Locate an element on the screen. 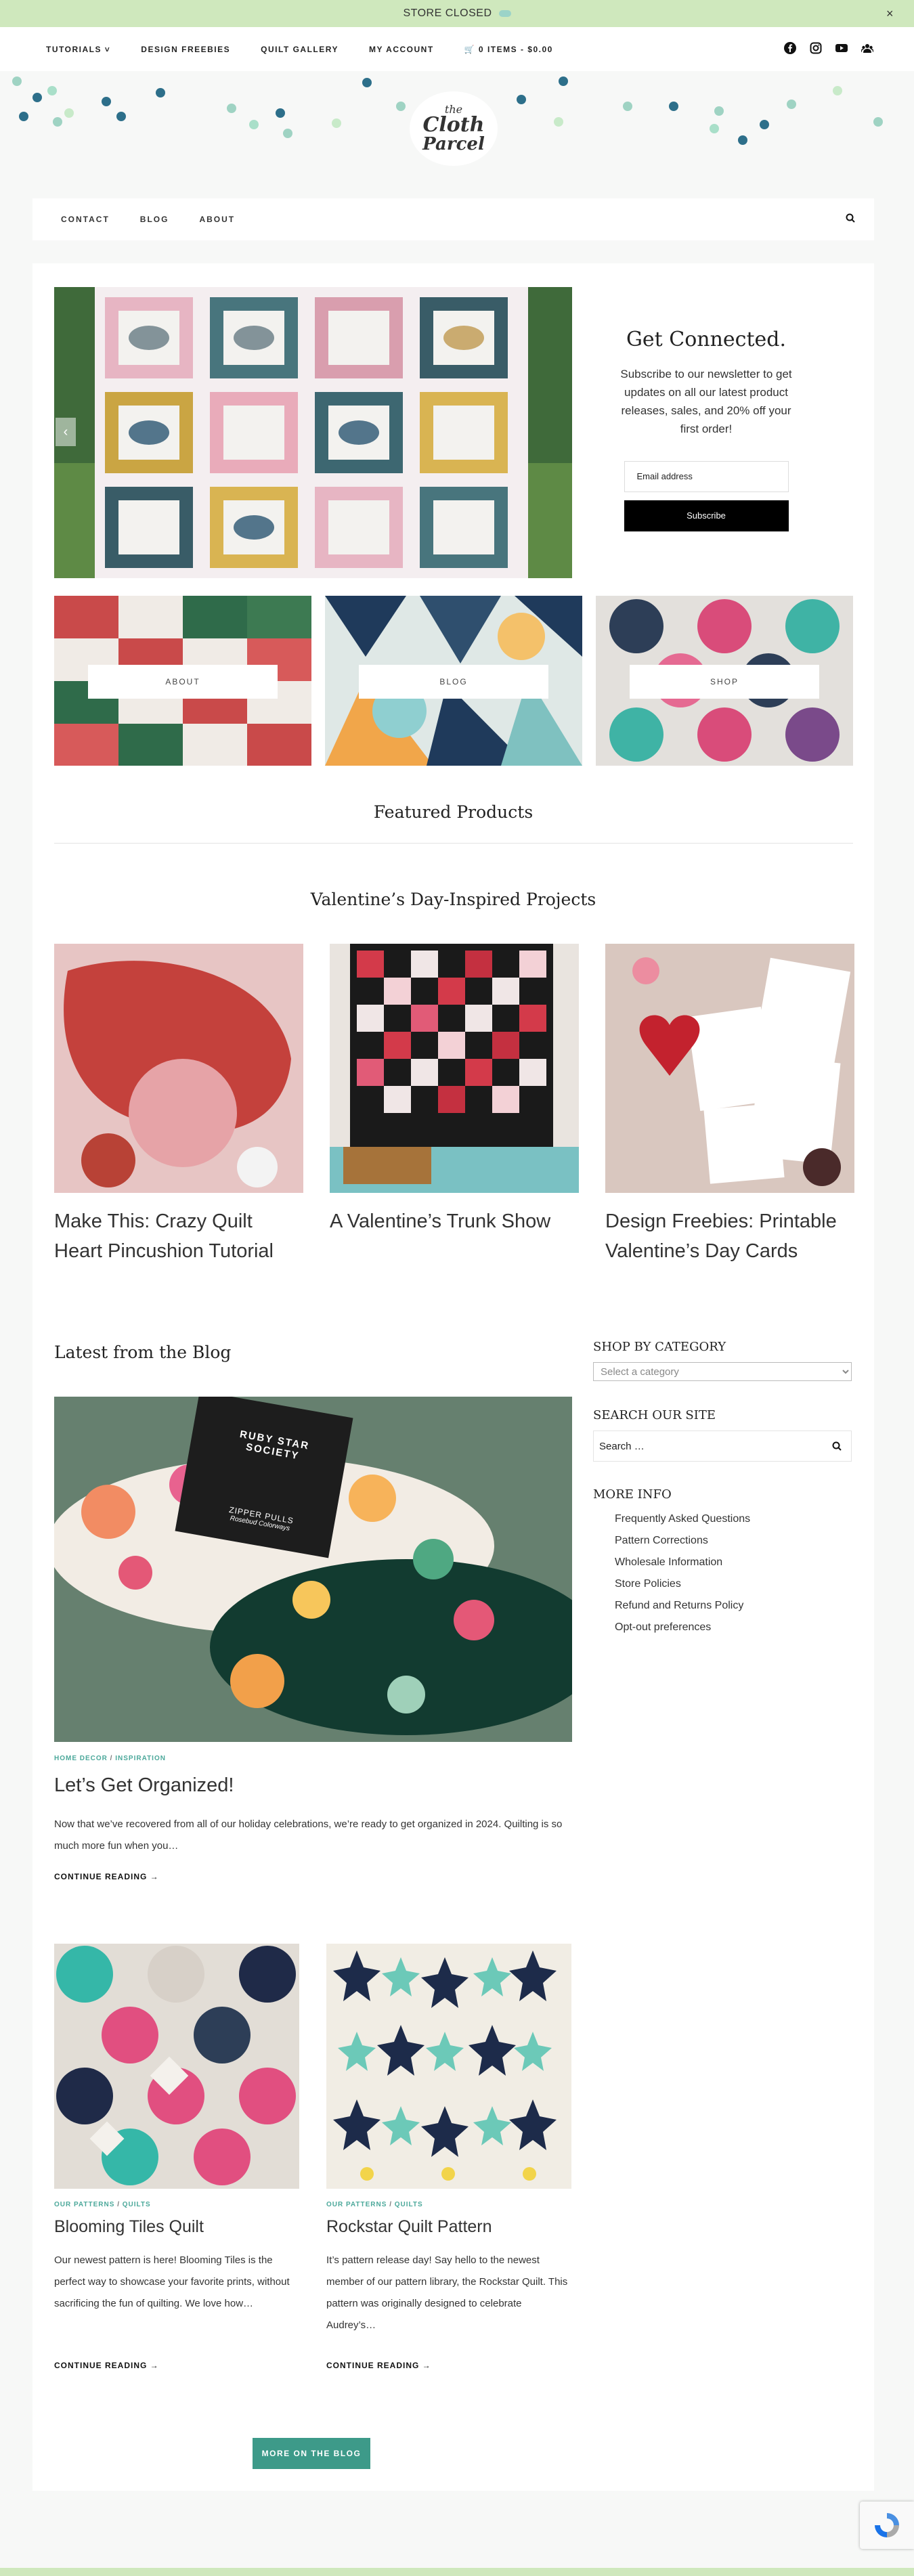 This screenshot has width=914, height=2576. nav-tutorials: TUTORIALS ˅ is located at coordinates (78, 49).